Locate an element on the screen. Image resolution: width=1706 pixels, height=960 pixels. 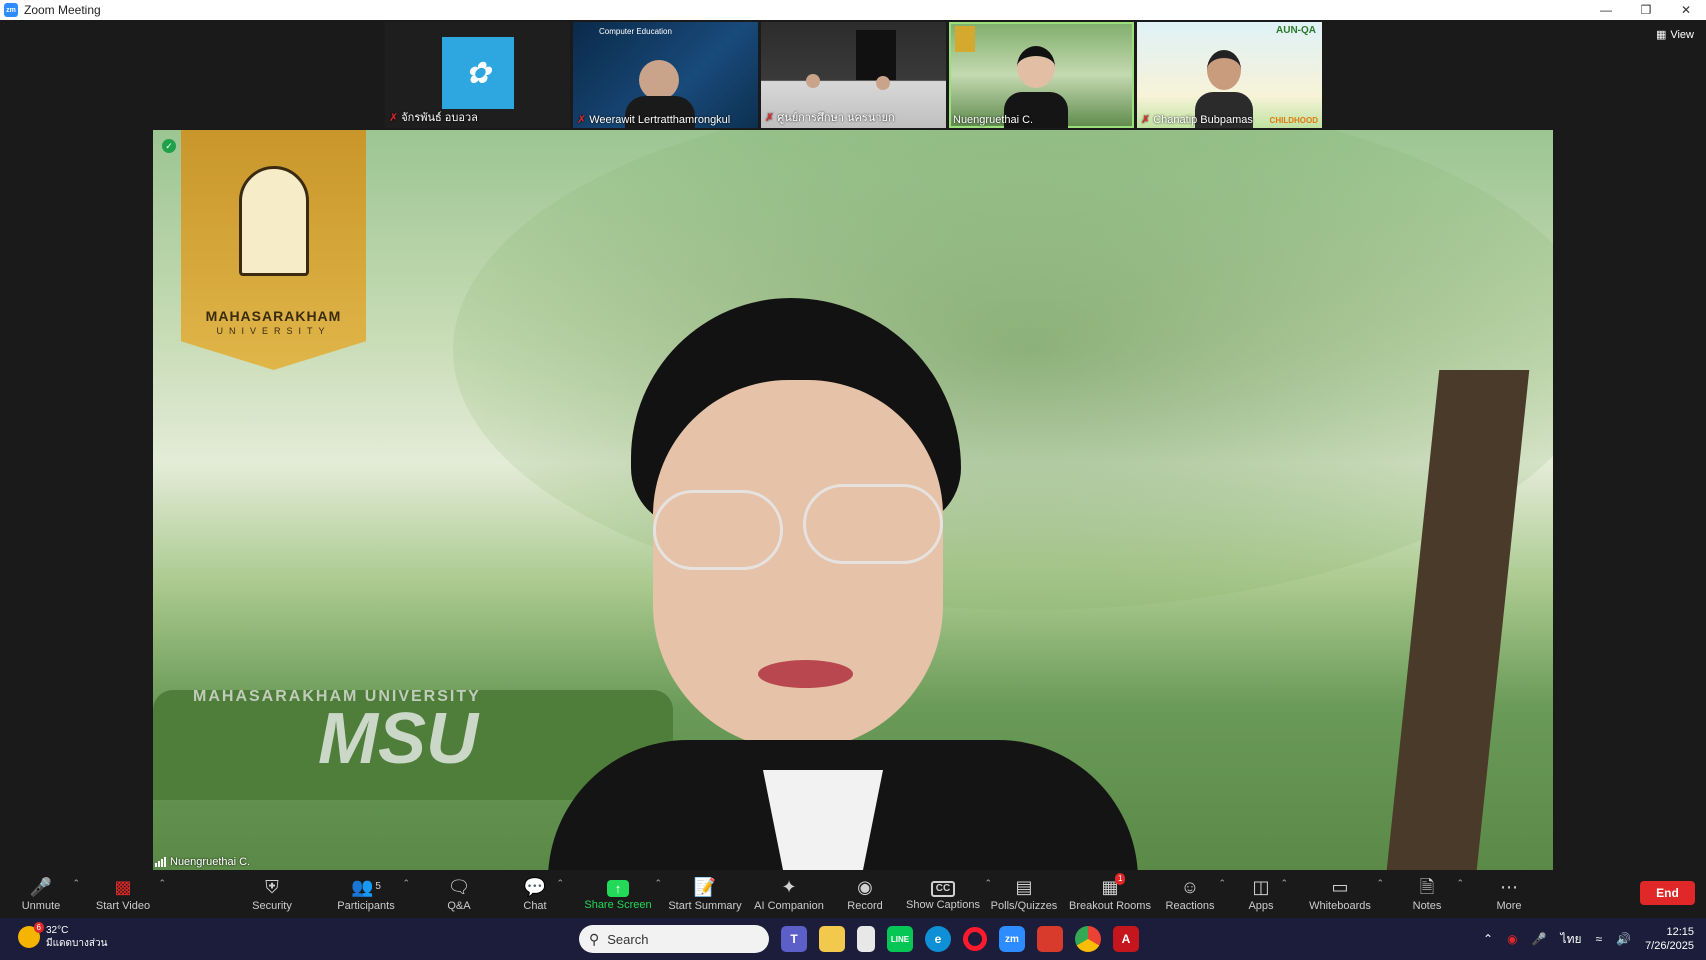
search-placeholder: Search is located at coordinates (628, 939).